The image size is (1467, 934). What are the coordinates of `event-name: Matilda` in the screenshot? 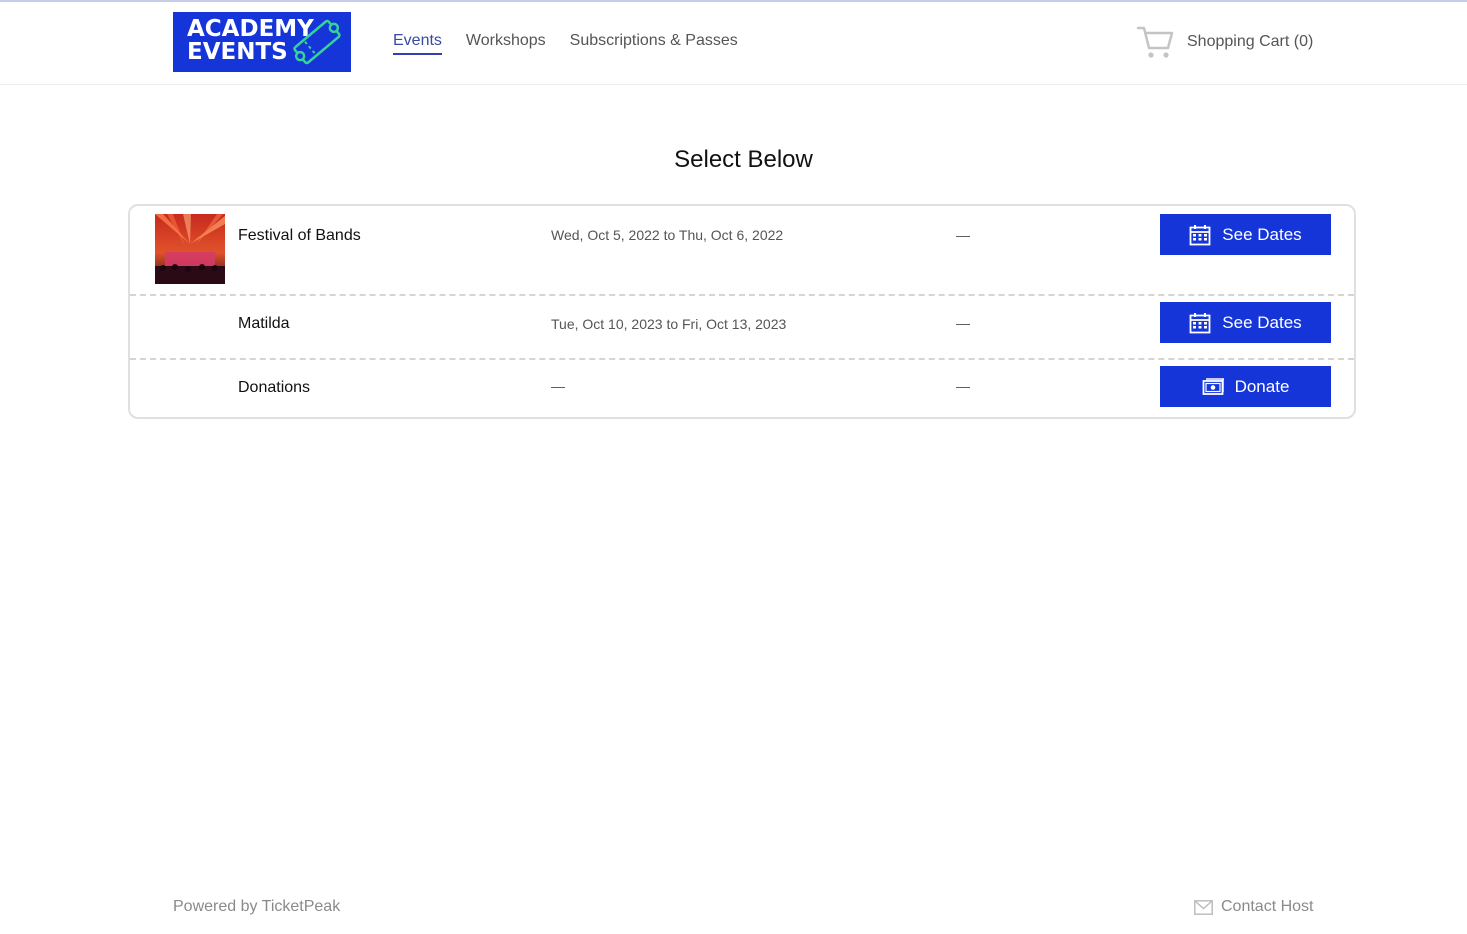 It's located at (264, 324).